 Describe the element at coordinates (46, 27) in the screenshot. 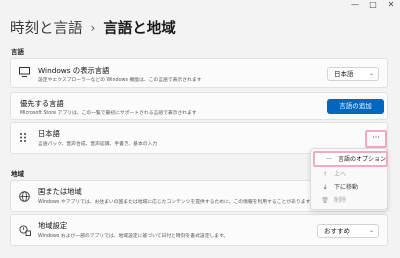

I see `breadcrumb-parent: 時刻と言語` at that location.